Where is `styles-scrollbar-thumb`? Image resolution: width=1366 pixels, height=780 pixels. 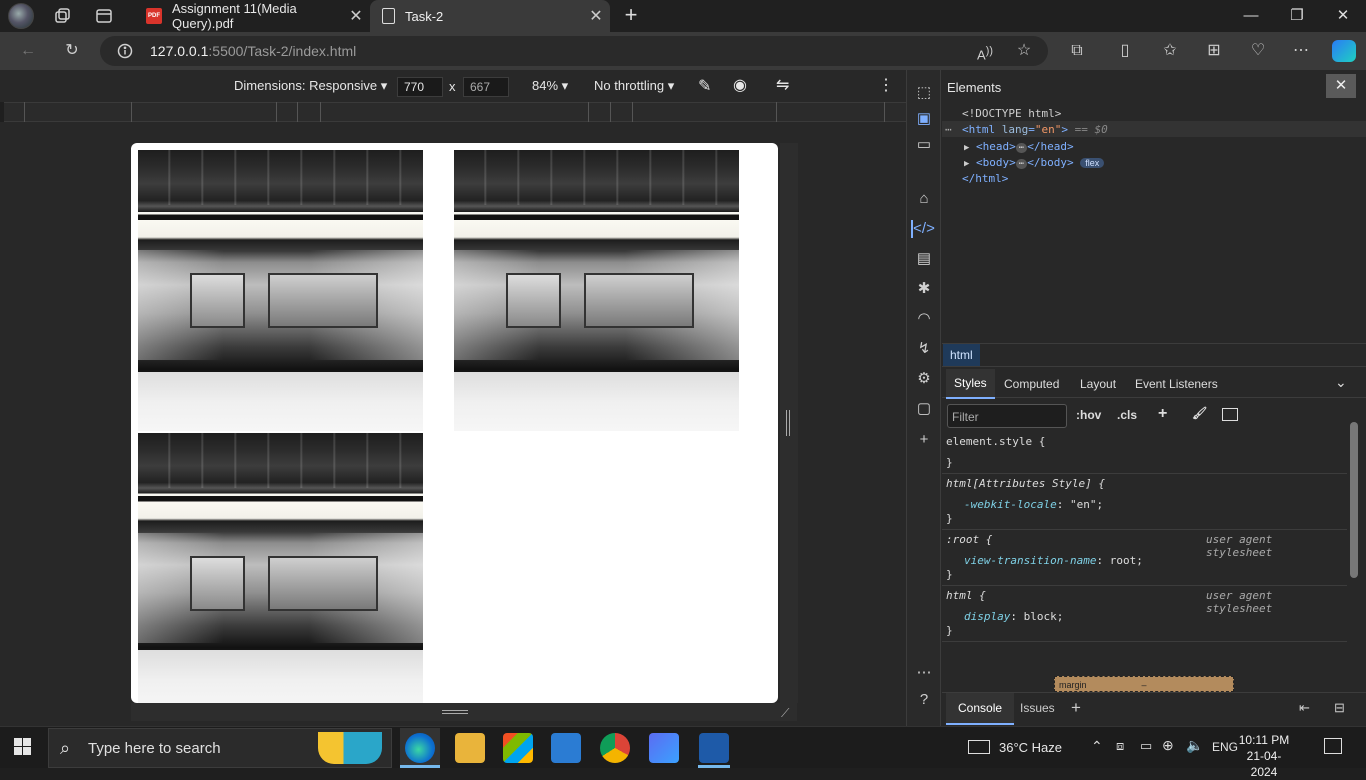
styles-scrollbar-thumb is located at coordinates (1354, 500).